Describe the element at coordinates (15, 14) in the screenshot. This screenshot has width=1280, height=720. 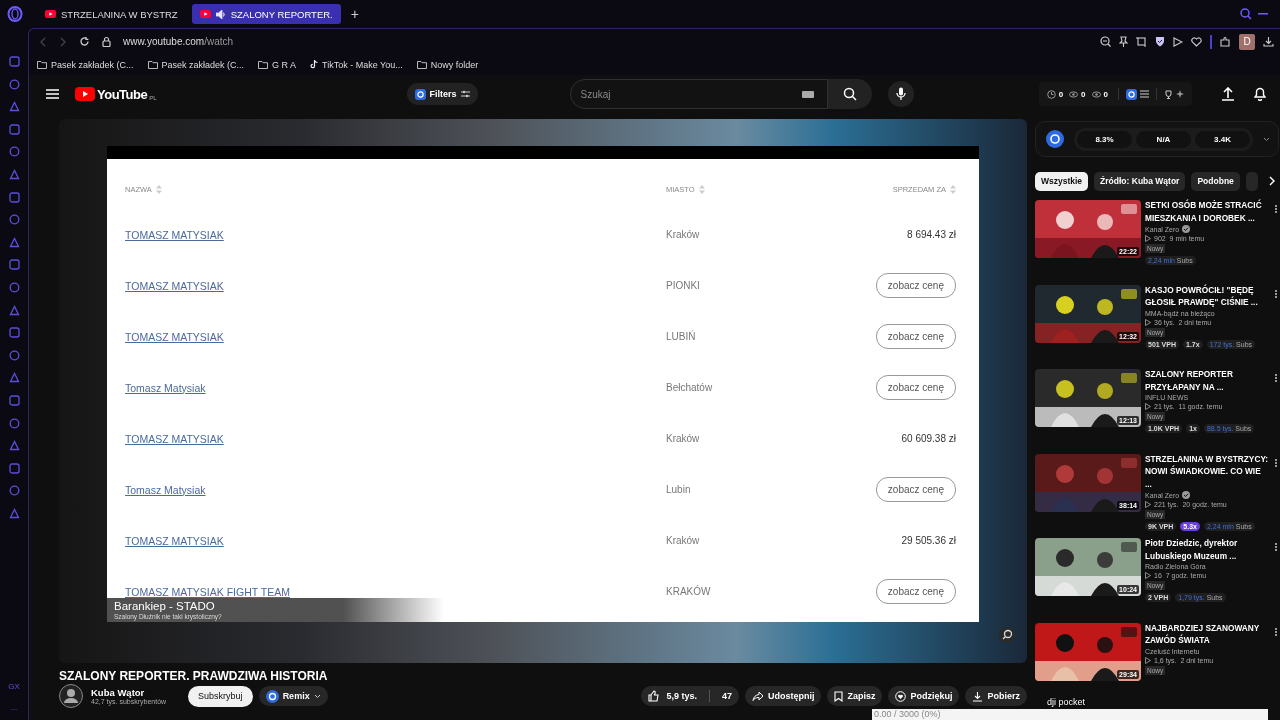
I see `opera-logo-icon` at that location.